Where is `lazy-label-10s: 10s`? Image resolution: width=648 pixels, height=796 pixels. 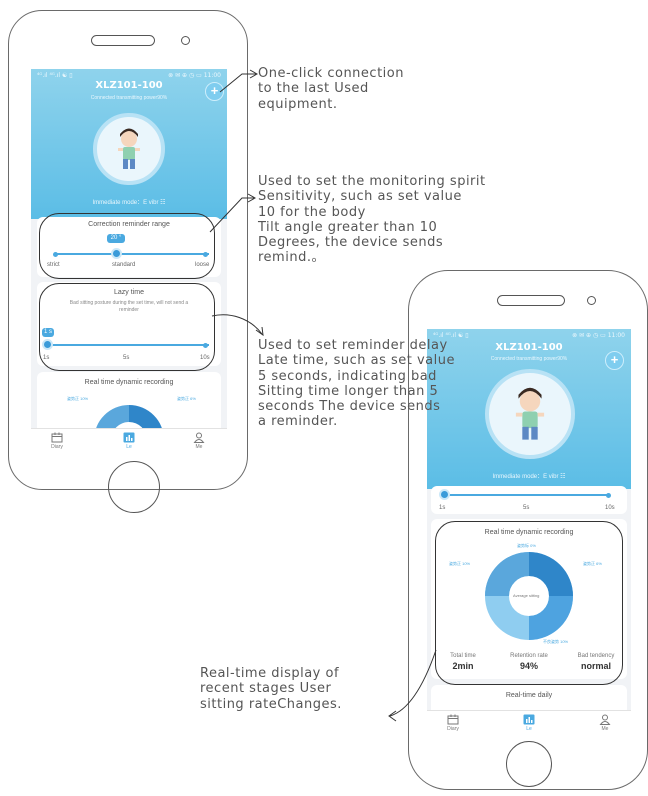
lazy-label-10s: 10s is located at coordinates (610, 508).